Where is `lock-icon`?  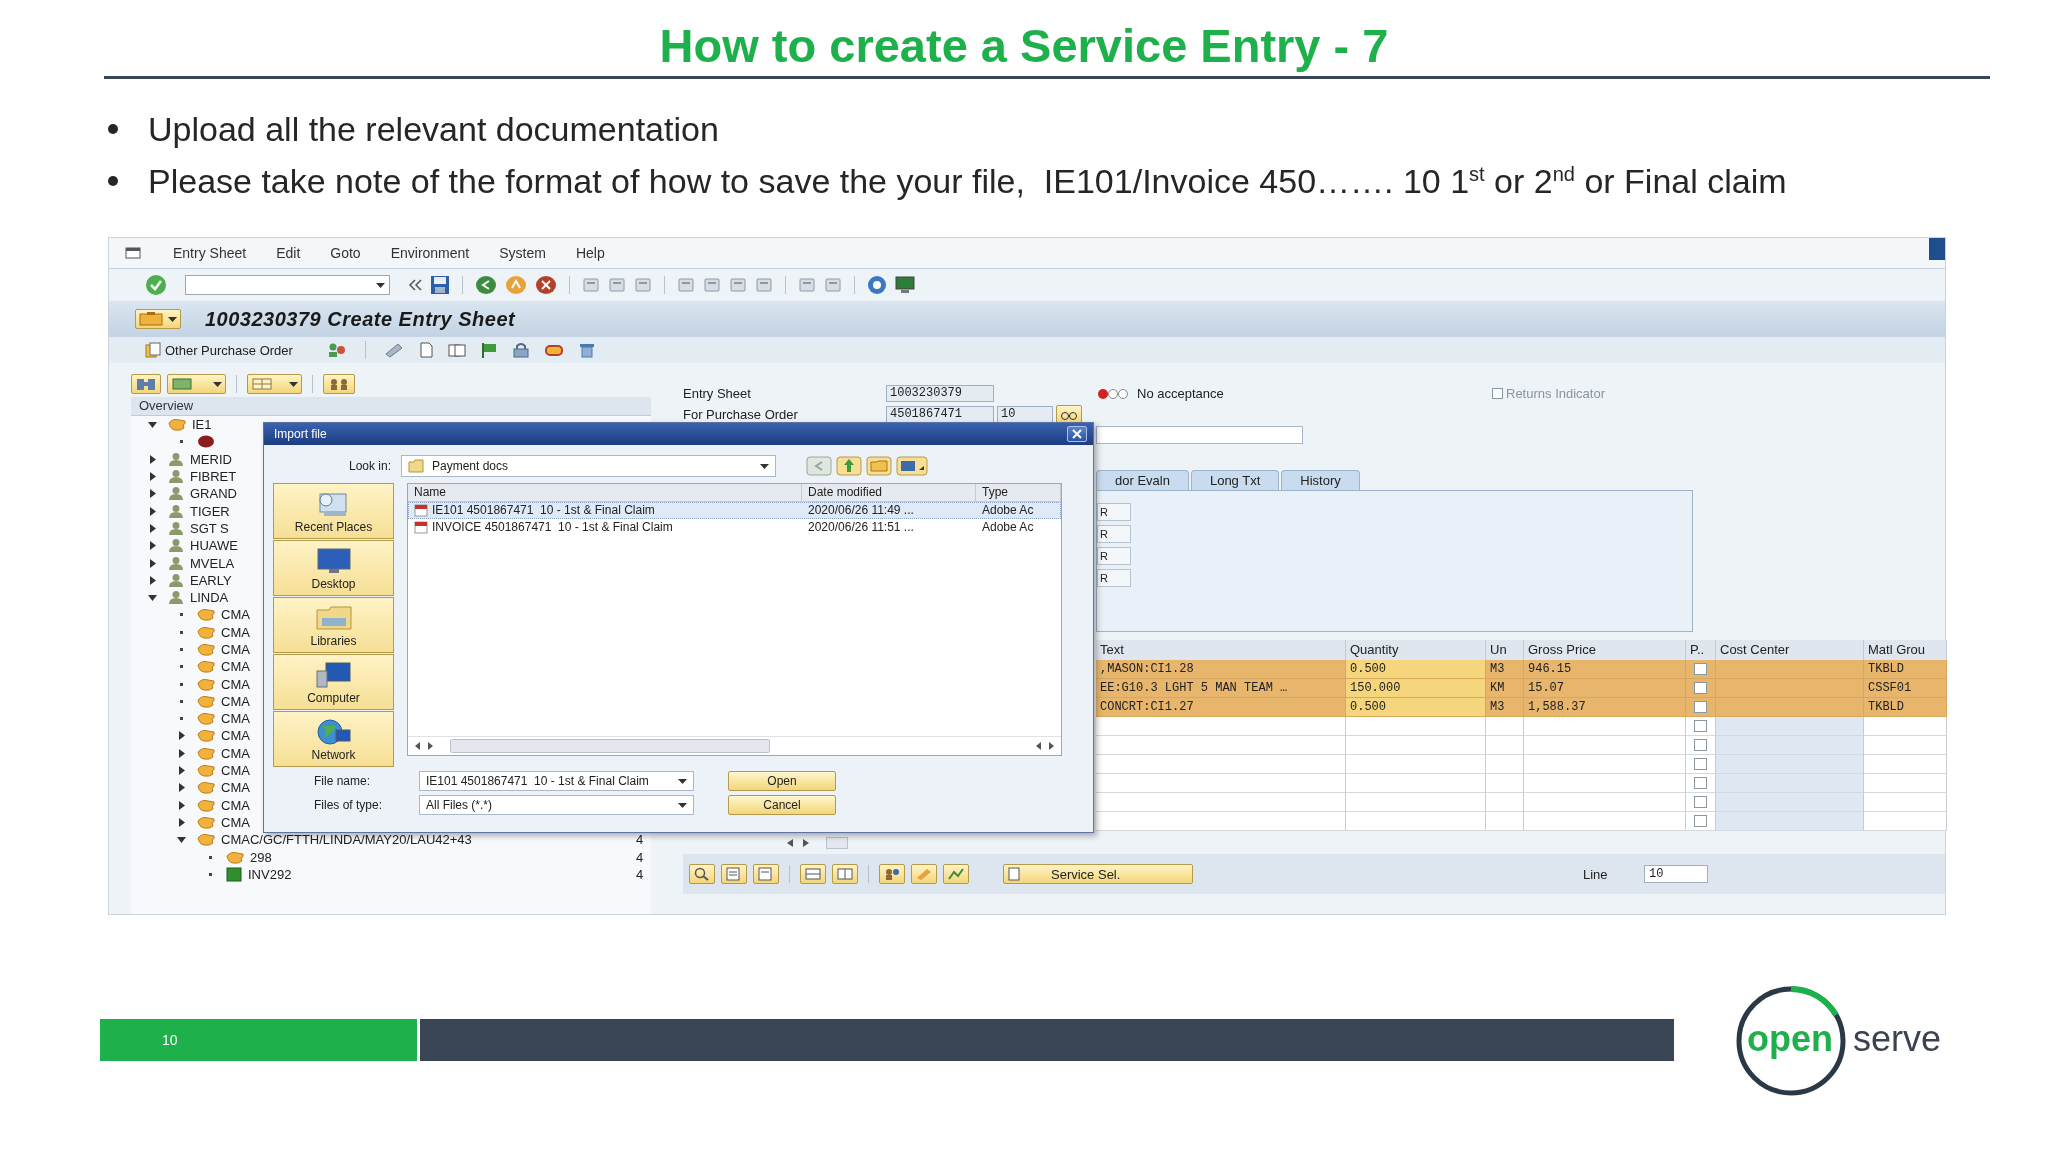
lock-icon is located at coordinates (520, 350).